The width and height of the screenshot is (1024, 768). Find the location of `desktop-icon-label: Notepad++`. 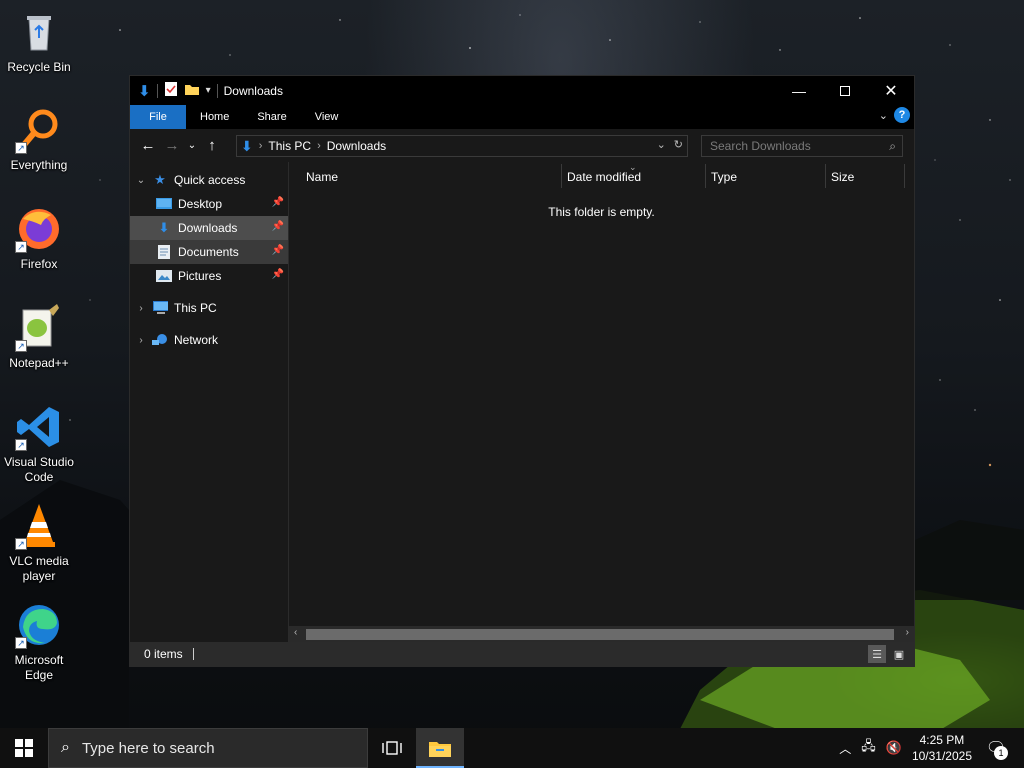

desktop-icon-label: Notepad++ is located at coordinates (39, 363).